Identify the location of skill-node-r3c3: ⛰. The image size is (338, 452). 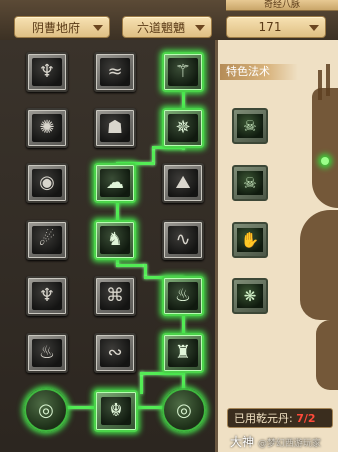
(183, 183).